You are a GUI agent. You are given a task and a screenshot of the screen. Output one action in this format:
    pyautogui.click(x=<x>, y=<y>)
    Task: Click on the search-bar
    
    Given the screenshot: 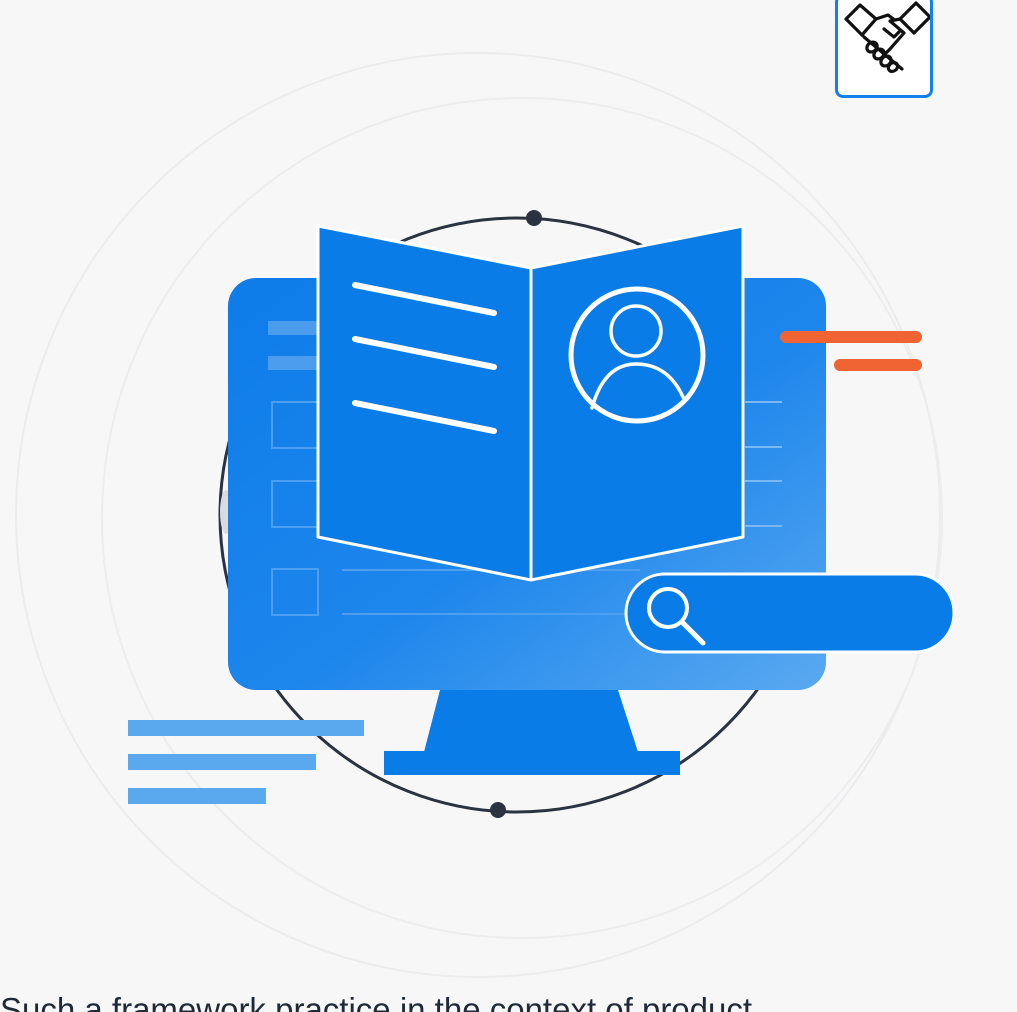 What is the action you would take?
    pyautogui.click(x=790, y=613)
    